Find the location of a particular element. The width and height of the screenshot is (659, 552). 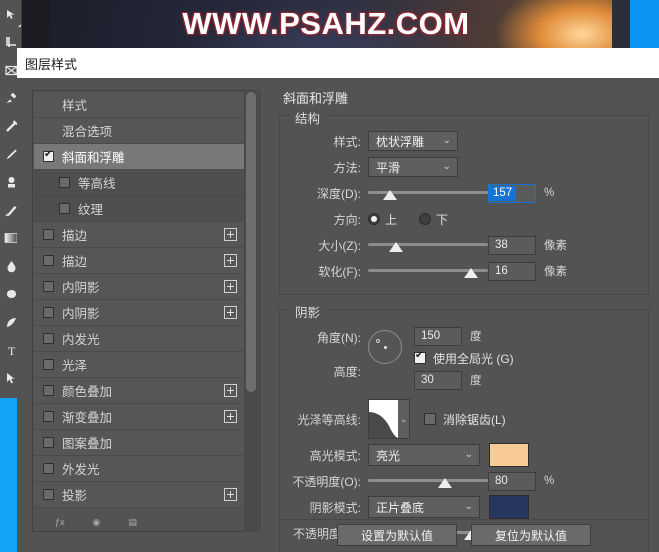

technique-label: 方法: is located at coordinates (347, 167).